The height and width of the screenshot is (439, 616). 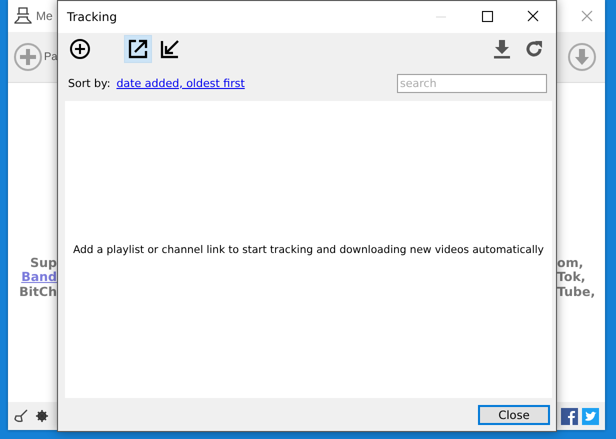 What do you see at coordinates (38, 292) in the screenshot?
I see `text: BitCh` at bounding box center [38, 292].